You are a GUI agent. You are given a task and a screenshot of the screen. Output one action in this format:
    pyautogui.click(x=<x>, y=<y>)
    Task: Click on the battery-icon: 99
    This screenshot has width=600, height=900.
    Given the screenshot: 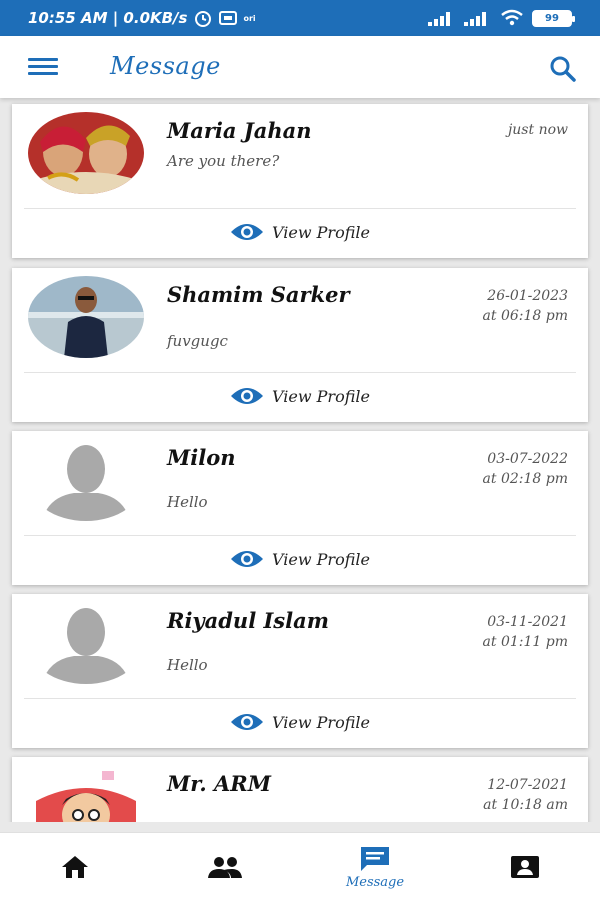 What is the action you would take?
    pyautogui.click(x=553, y=18)
    